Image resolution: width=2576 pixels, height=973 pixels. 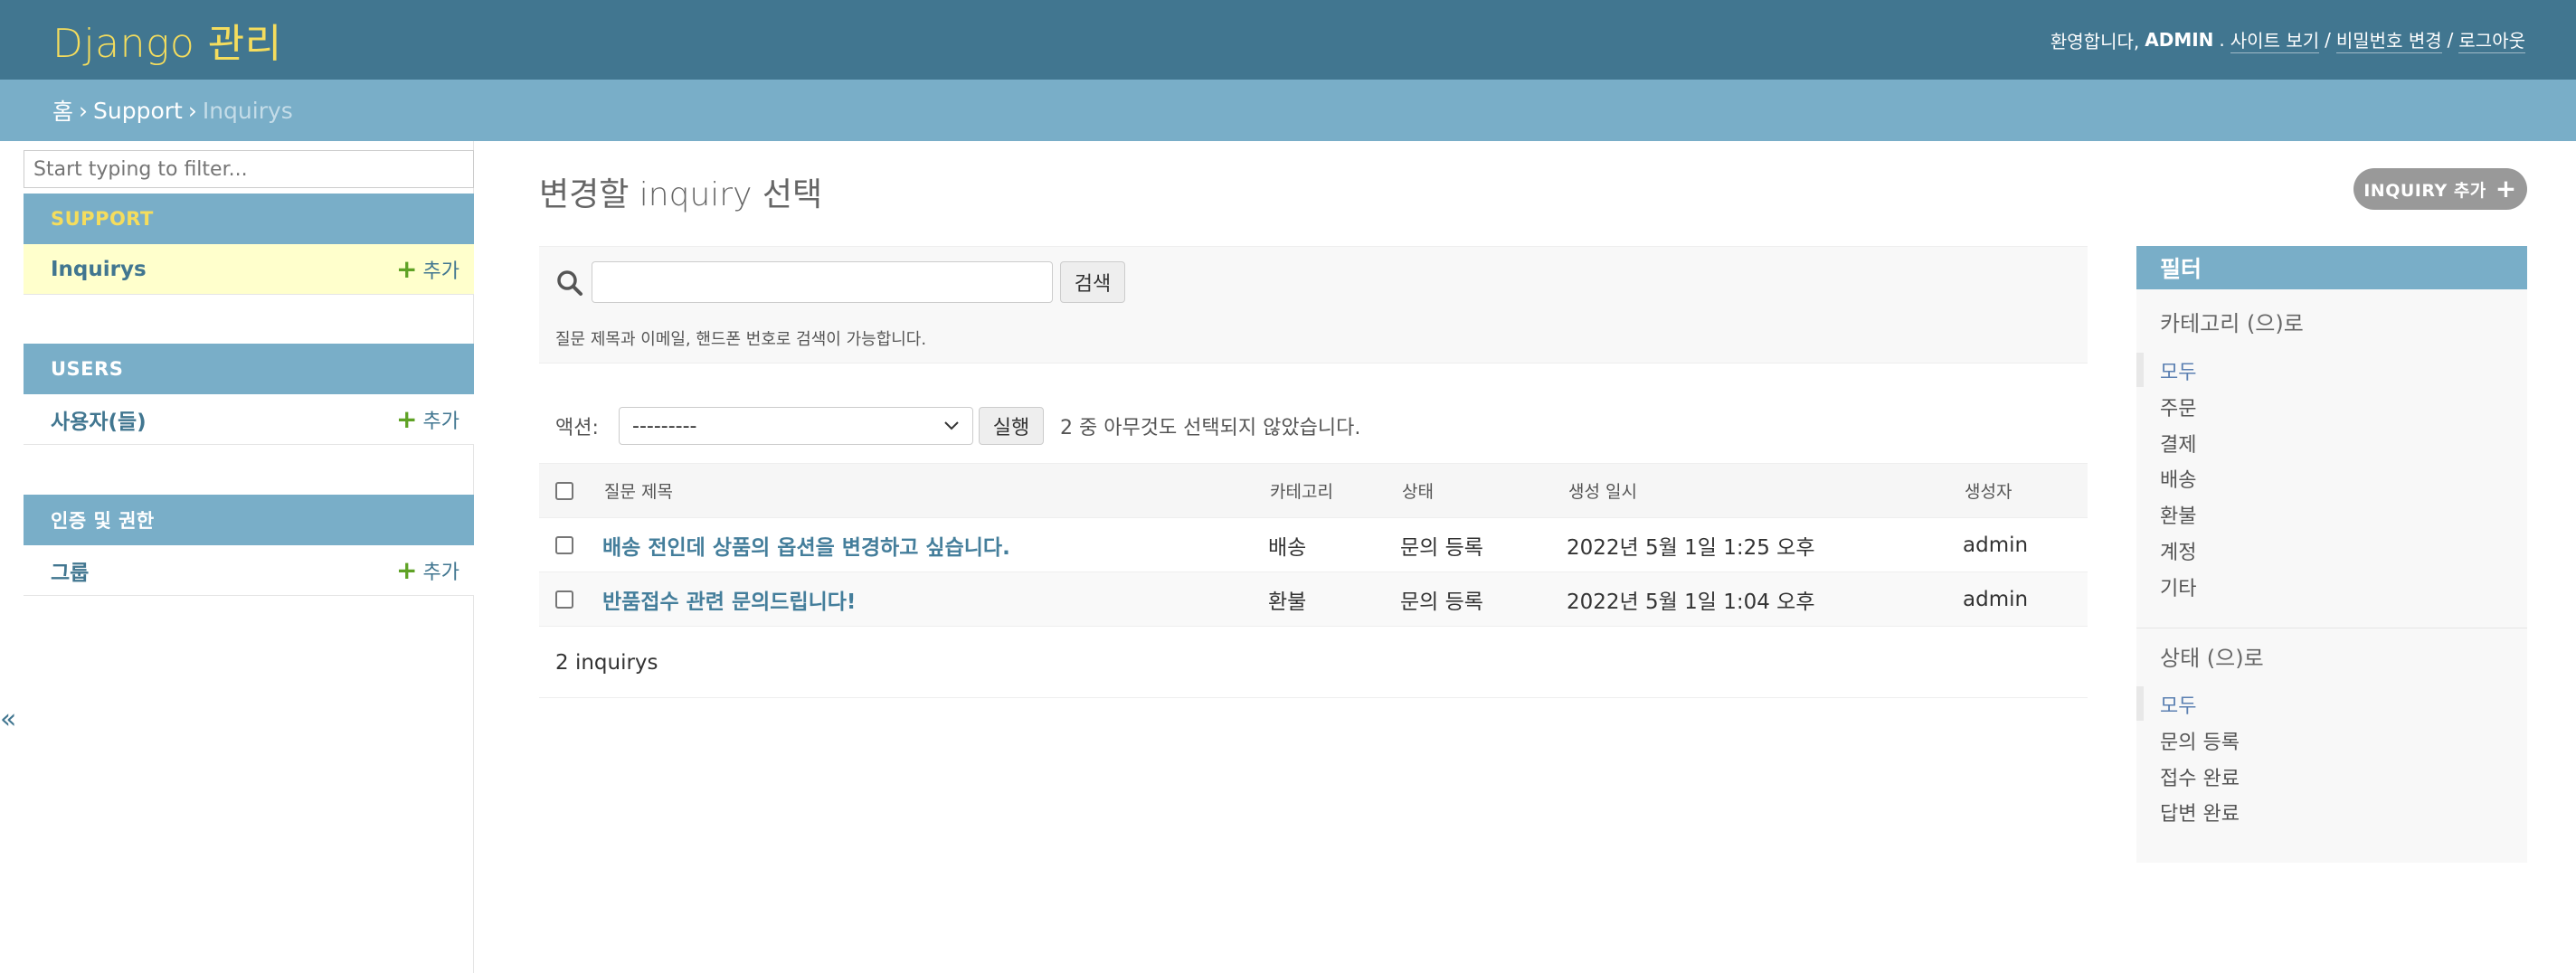 What do you see at coordinates (1326, 544) in the screenshot?
I see `cell-category: 배송` at bounding box center [1326, 544].